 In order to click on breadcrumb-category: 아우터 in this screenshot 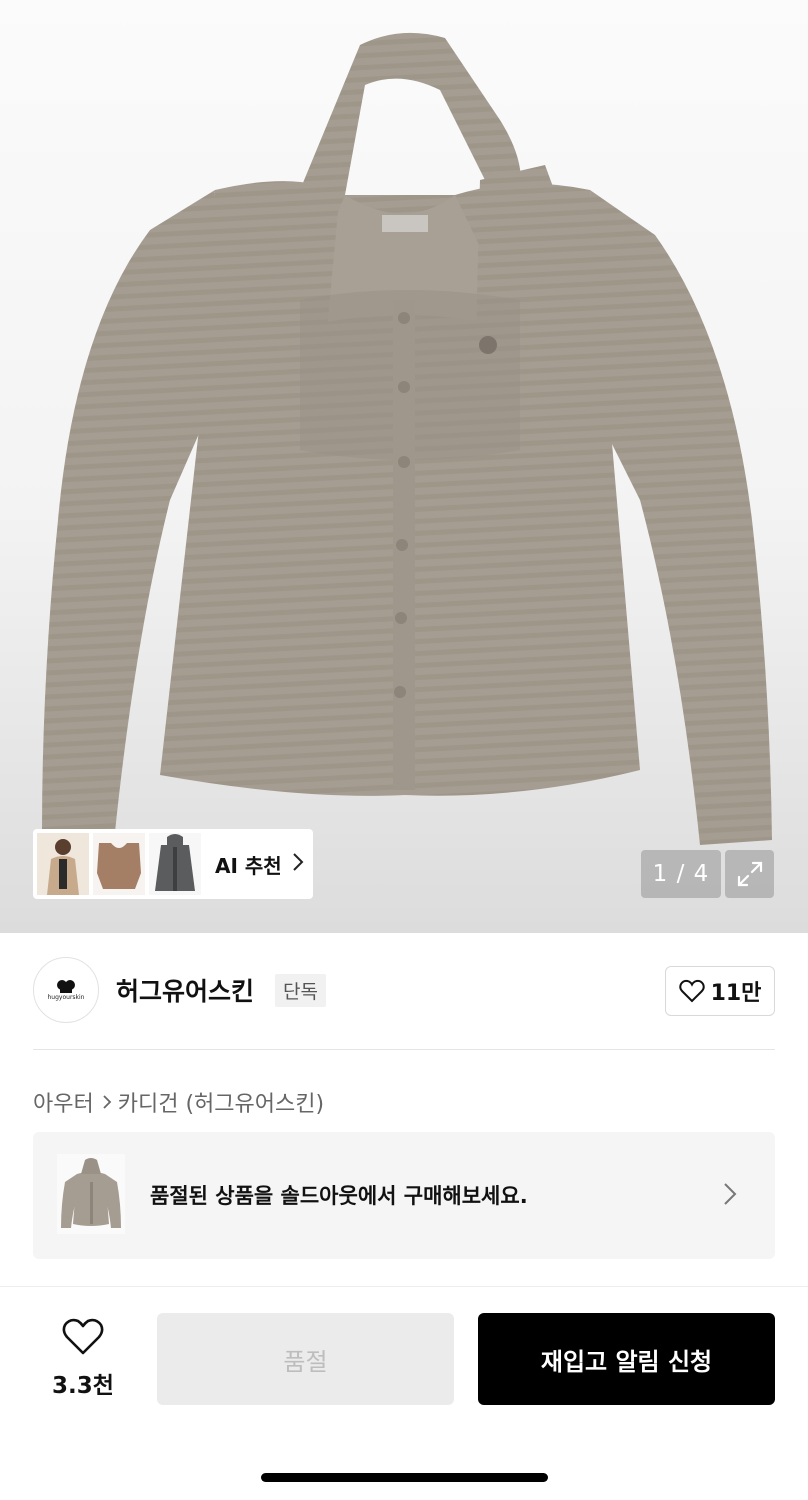, I will do `click(63, 1102)`.